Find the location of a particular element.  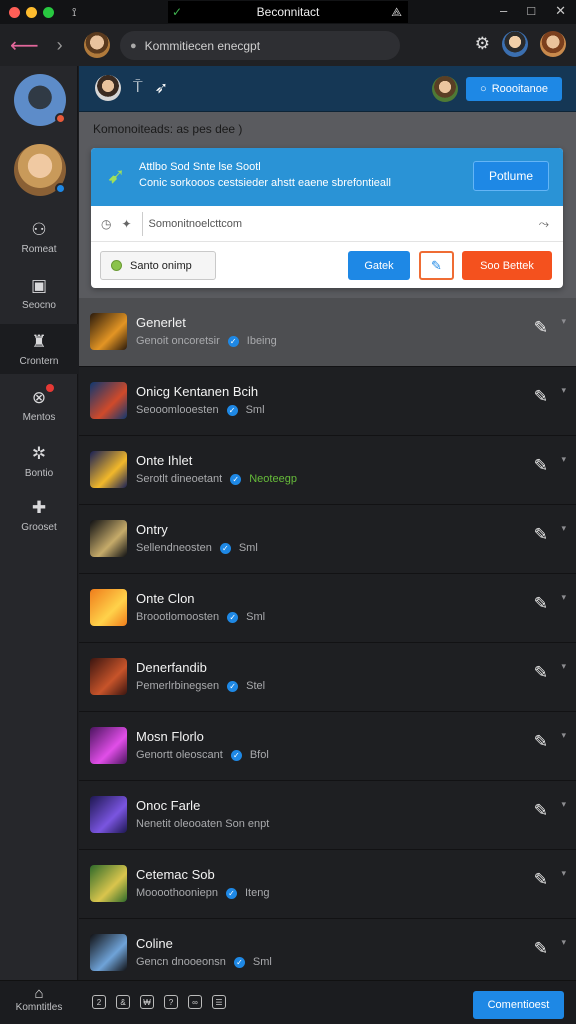

sidebar-item-bontio: ✲ Bontio is located at coordinates (39, 462).